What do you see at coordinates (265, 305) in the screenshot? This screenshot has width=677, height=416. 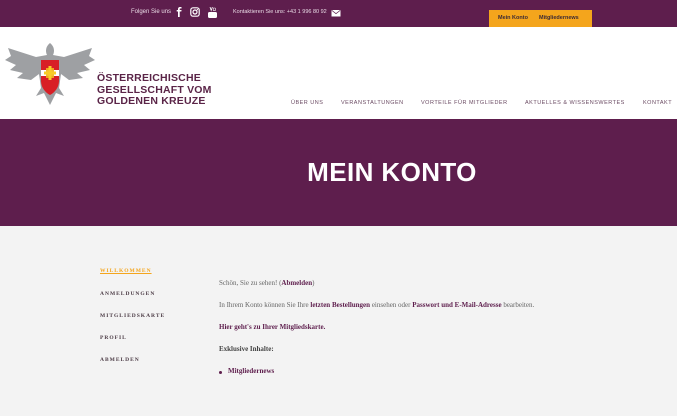 I see `account-text-1: In Ihrem Konto können Sie Ihre` at bounding box center [265, 305].